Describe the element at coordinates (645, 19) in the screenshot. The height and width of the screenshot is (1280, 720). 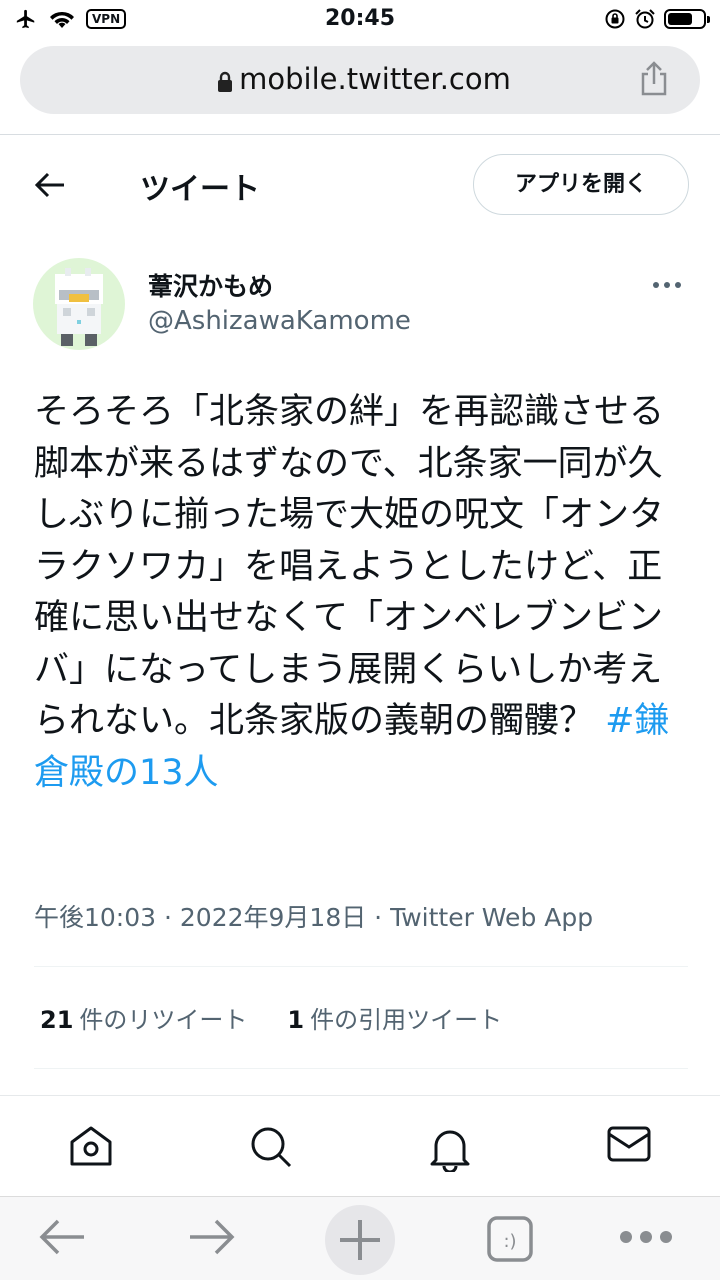
I see `alarm-icon` at that location.